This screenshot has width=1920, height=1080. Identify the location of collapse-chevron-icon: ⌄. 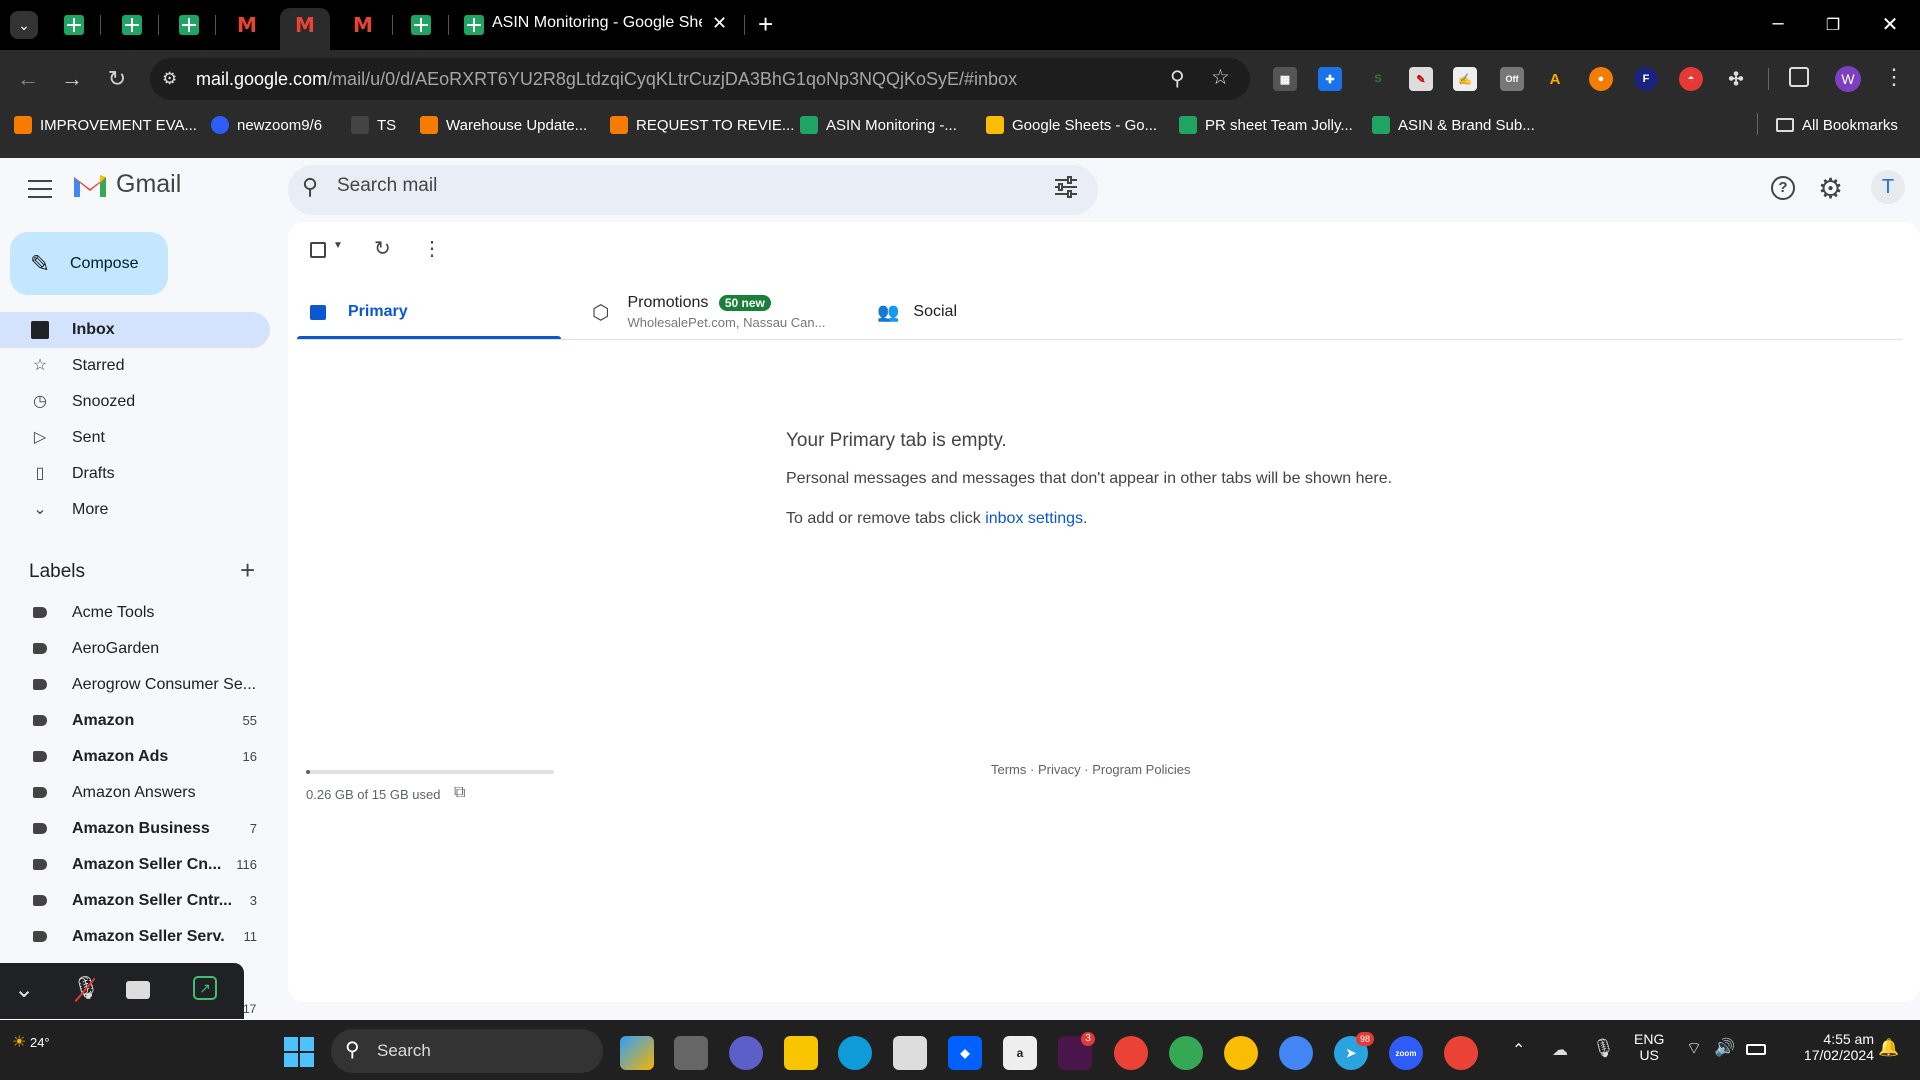
(24, 989).